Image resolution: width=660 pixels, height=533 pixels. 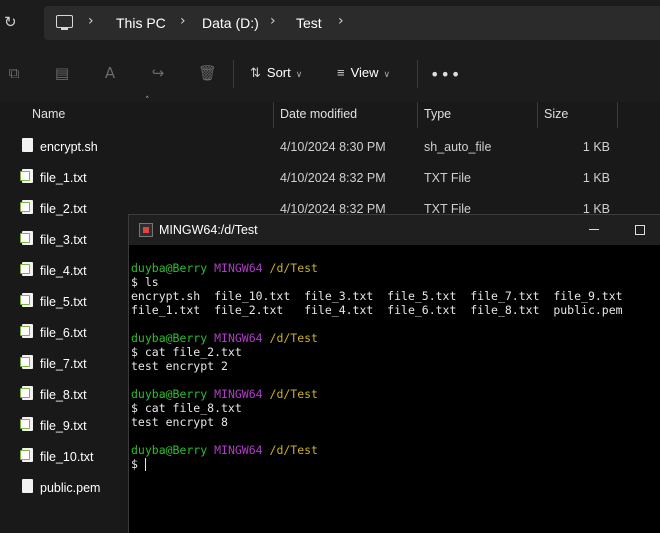 I want to click on command-line: $, so click(x=138, y=464).